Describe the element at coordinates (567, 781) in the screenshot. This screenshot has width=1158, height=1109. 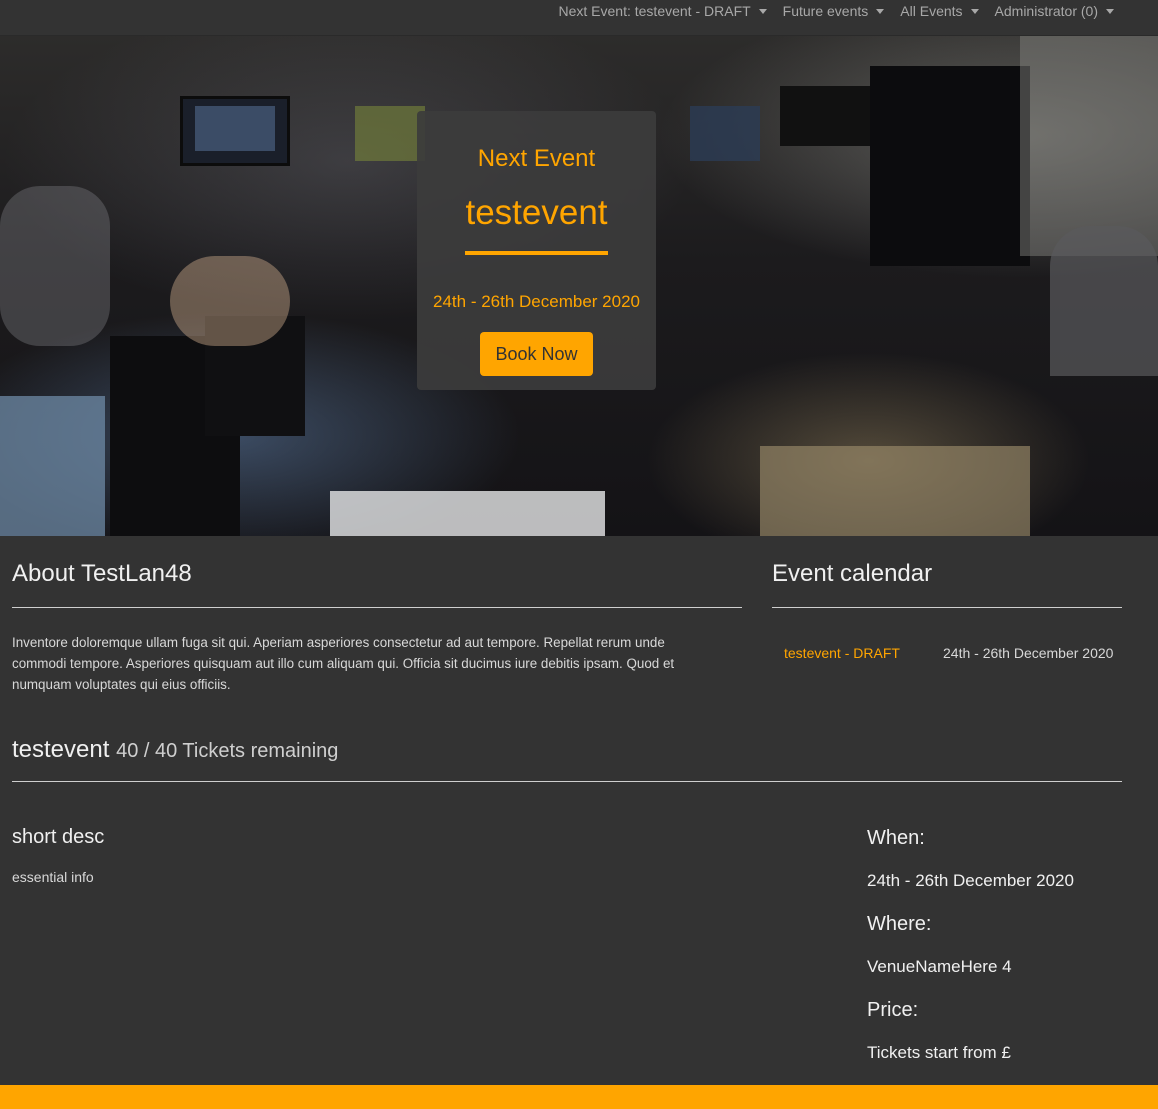
I see `event-divider` at that location.